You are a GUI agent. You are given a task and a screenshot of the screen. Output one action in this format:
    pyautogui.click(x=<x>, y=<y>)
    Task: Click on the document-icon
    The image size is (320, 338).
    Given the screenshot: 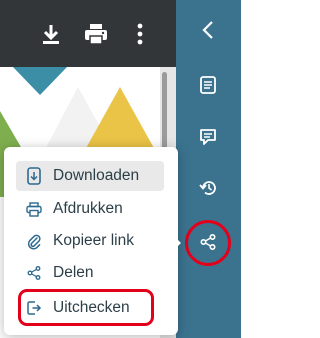 What is the action you would take?
    pyautogui.click(x=208, y=85)
    